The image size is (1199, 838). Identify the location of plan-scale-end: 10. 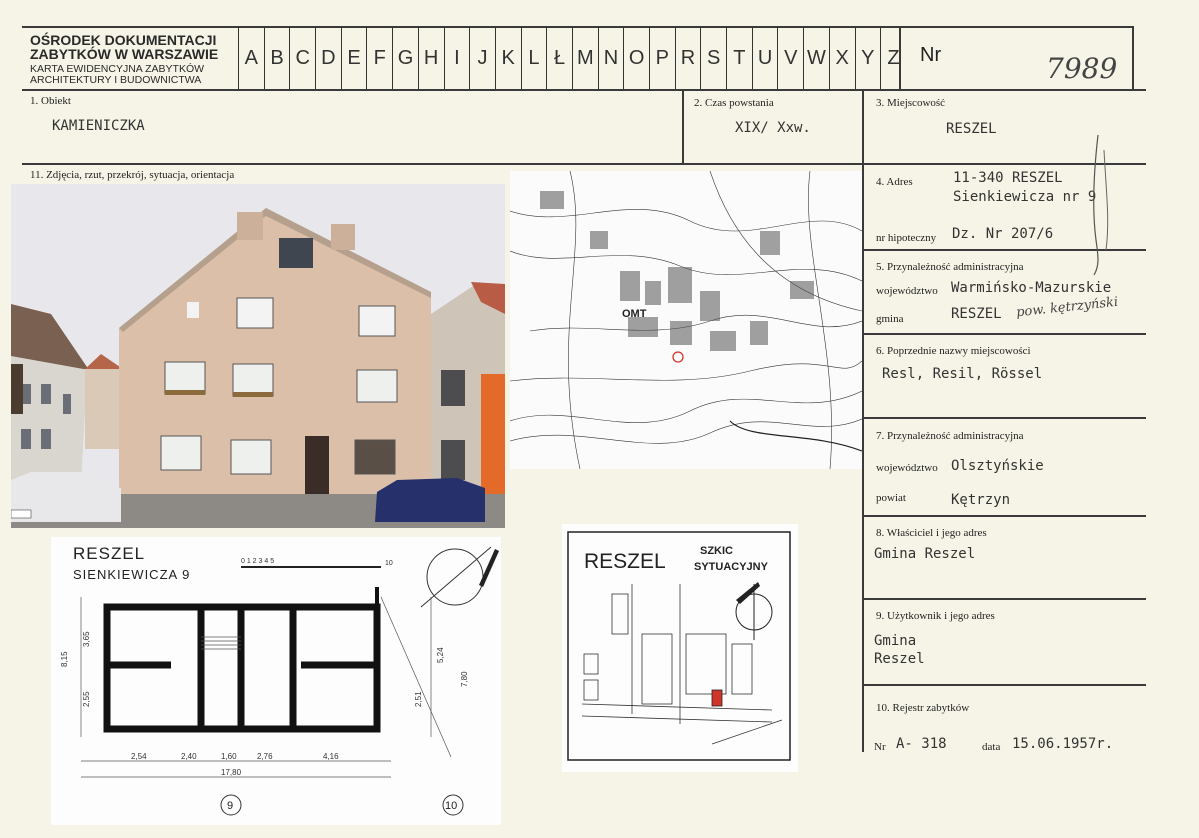
(389, 563).